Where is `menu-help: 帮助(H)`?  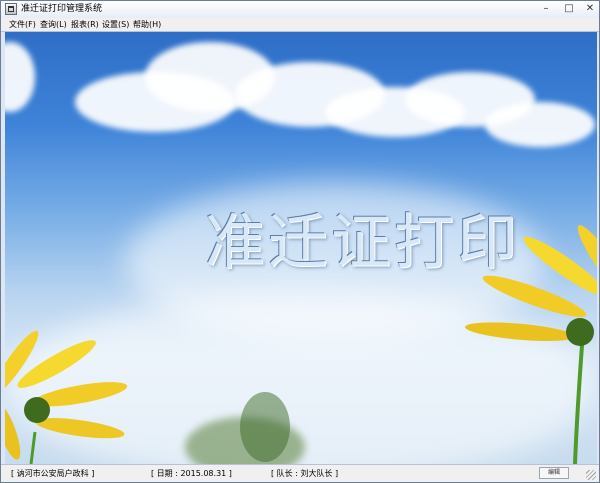 menu-help: 帮助(H) is located at coordinates (147, 24).